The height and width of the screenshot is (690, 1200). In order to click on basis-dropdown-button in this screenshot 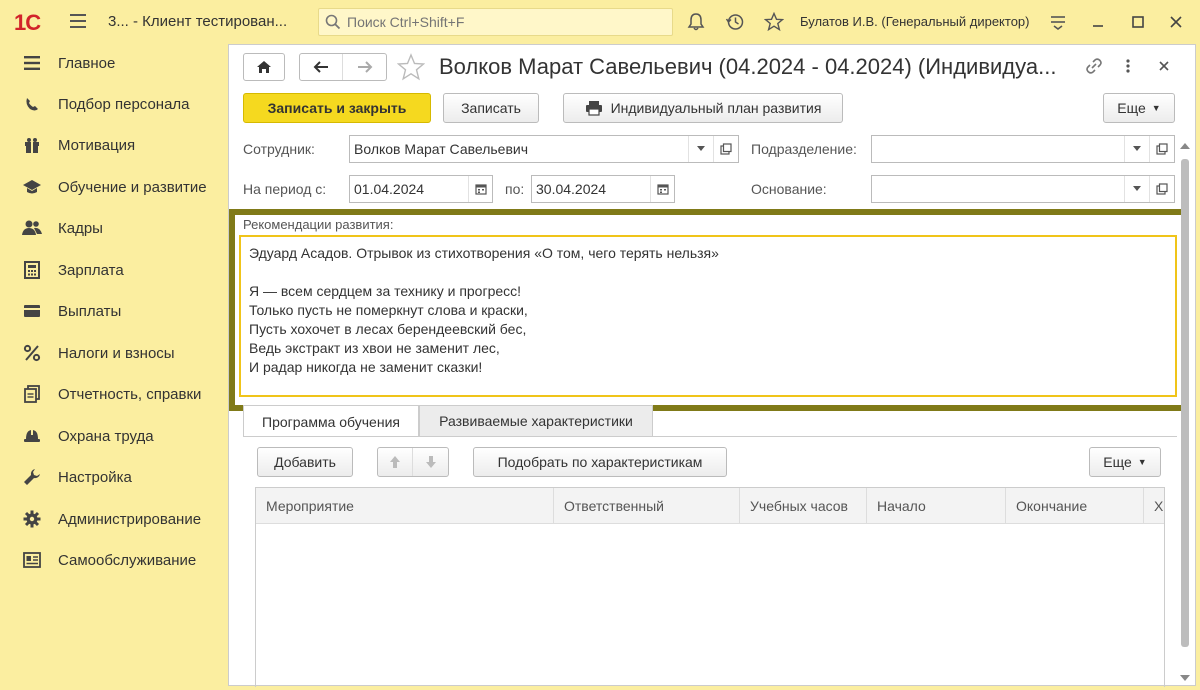, I will do `click(1136, 189)`.